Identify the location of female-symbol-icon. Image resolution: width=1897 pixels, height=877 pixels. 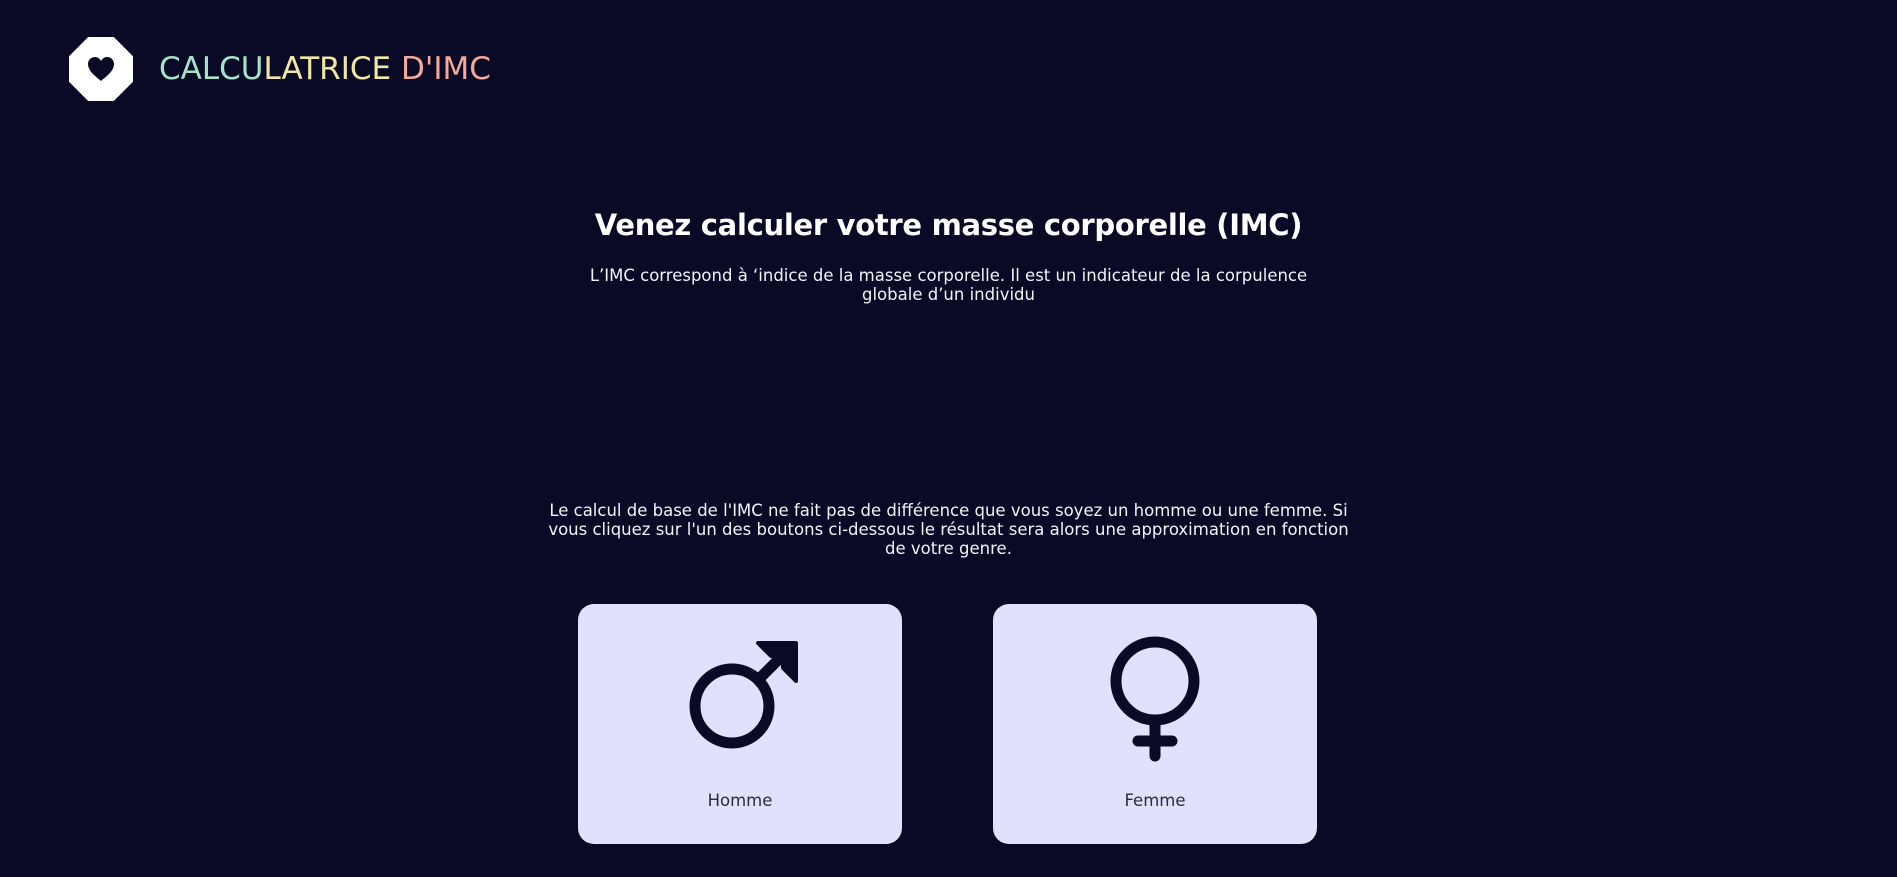
(1155, 699).